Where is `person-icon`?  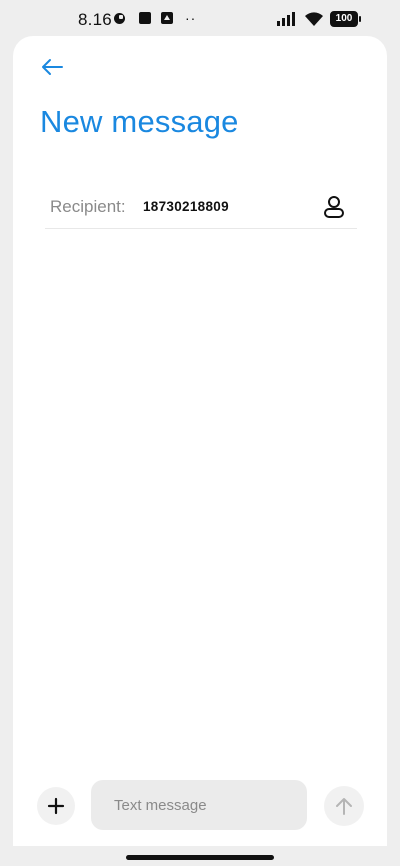
person-icon is located at coordinates (334, 207).